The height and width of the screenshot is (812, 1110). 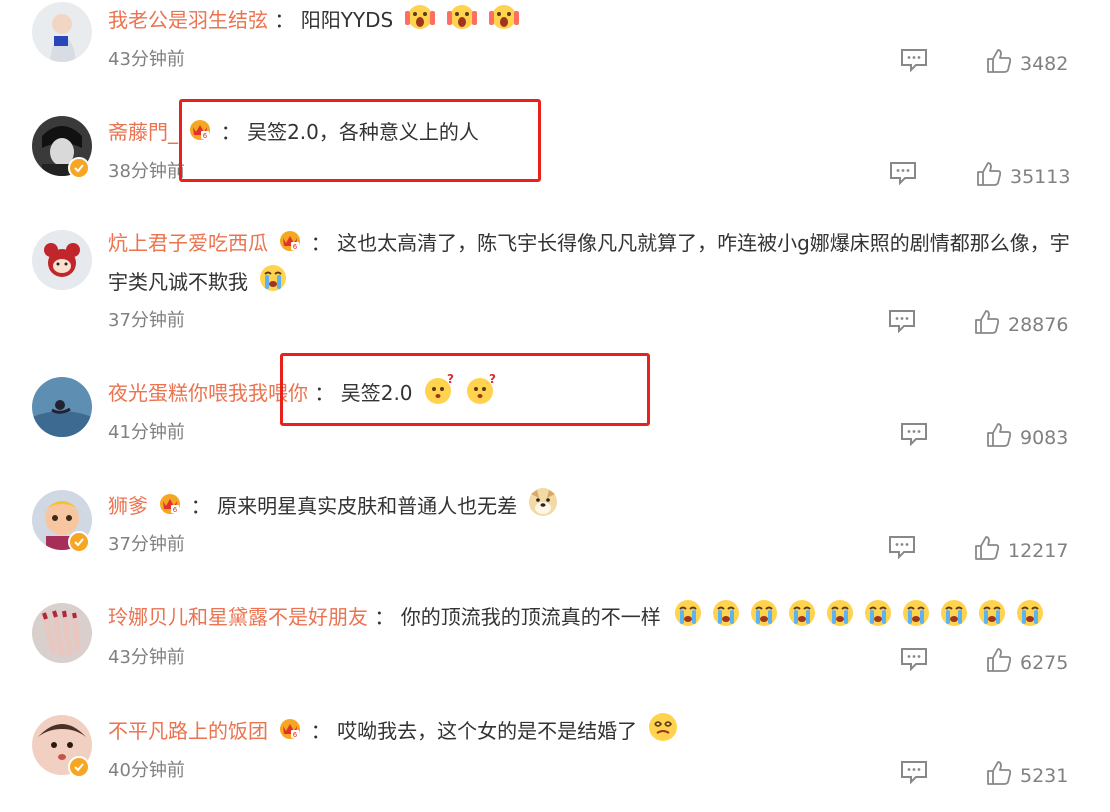 What do you see at coordinates (1044, 63) in the screenshot?
I see `like-count: 3482` at bounding box center [1044, 63].